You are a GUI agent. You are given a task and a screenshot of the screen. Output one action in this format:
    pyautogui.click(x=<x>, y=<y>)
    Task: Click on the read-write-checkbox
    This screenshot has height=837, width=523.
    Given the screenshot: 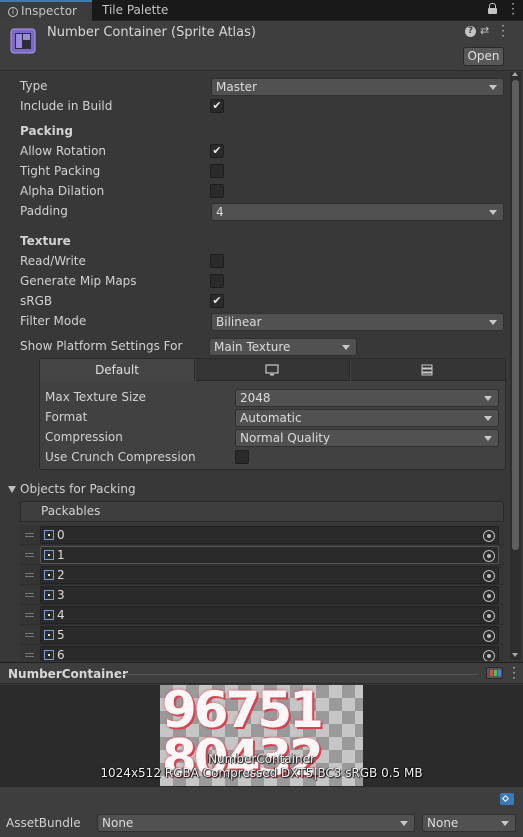 What is the action you would take?
    pyautogui.click(x=217, y=261)
    